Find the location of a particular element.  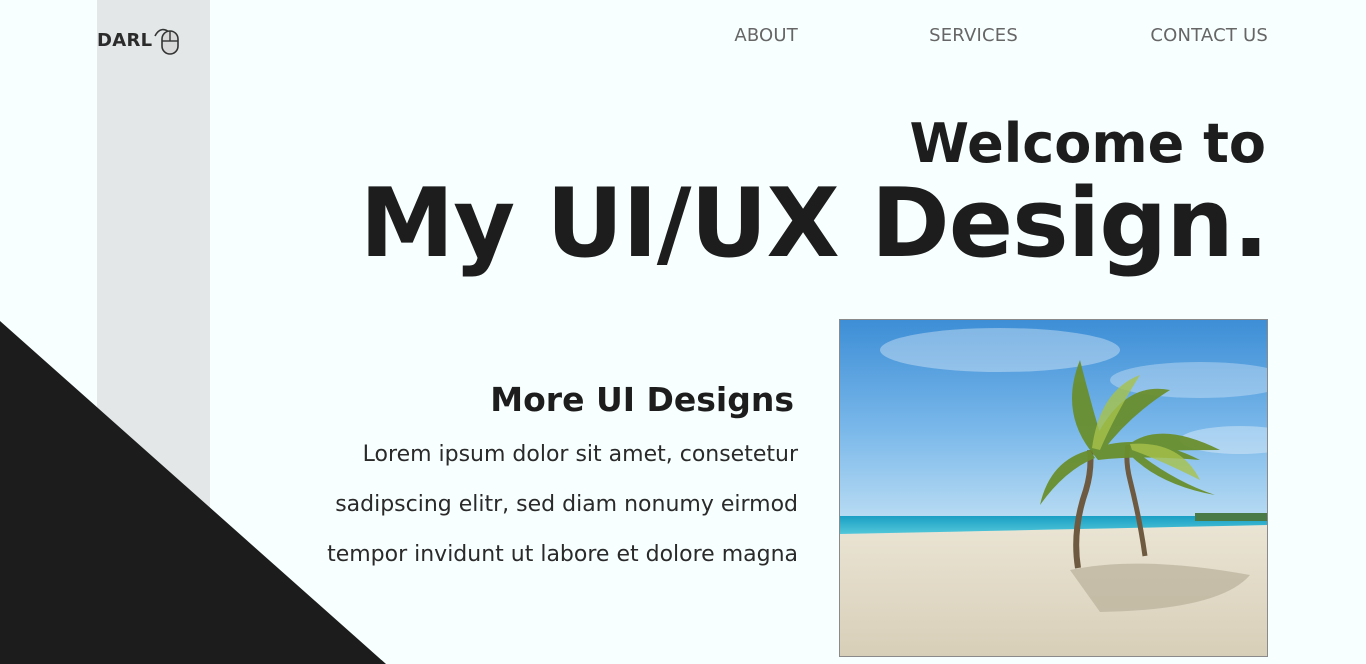

section-title: More UI Designs is located at coordinates (642, 399).